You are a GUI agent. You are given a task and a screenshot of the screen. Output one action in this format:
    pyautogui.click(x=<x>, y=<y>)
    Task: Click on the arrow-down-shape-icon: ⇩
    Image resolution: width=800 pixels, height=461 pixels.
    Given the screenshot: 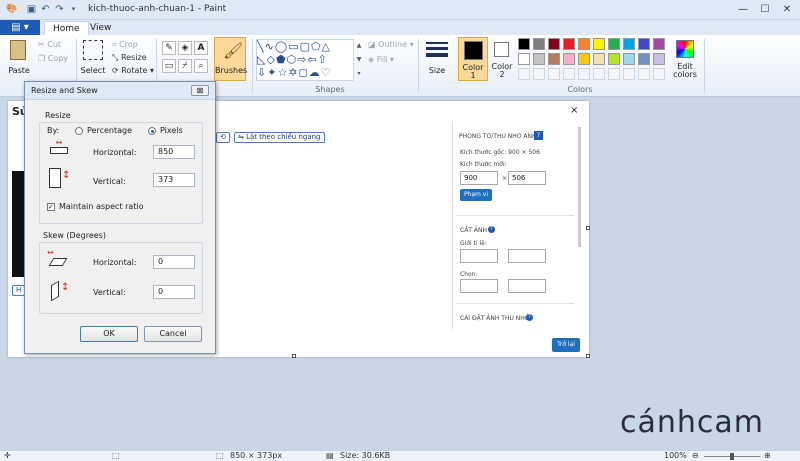 What is the action you would take?
    pyautogui.click(x=262, y=72)
    